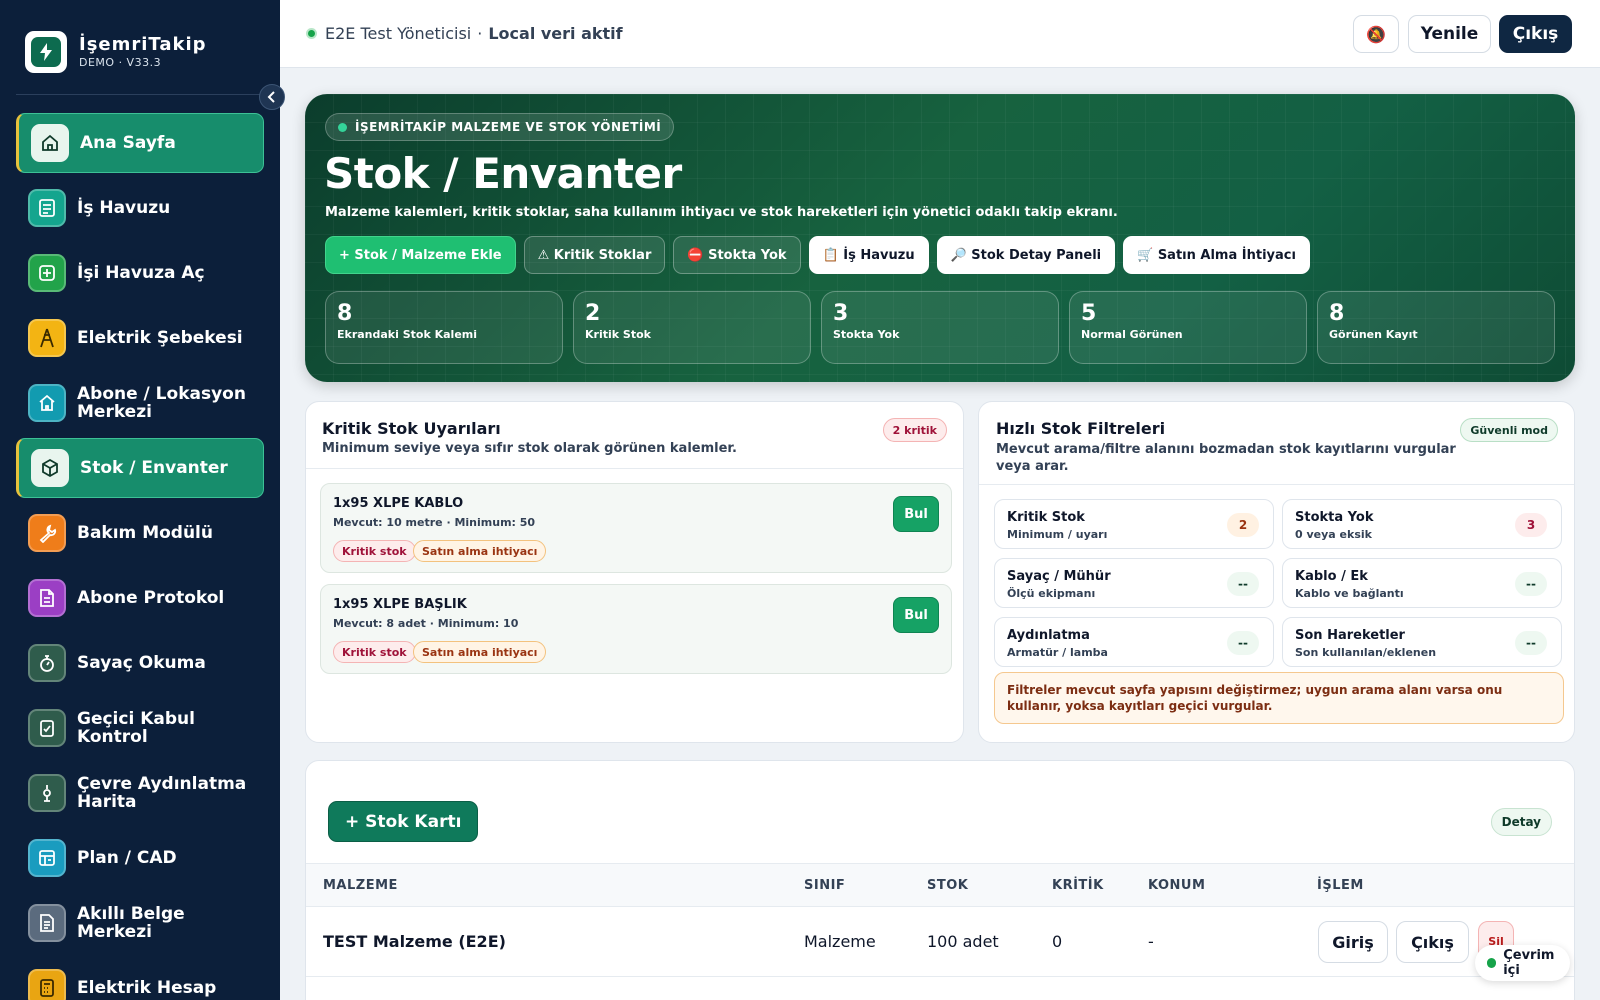 The width and height of the screenshot is (1600, 1000). What do you see at coordinates (414, 941) in the screenshot?
I see `cell-material: TEST Malzeme (E2E)` at bounding box center [414, 941].